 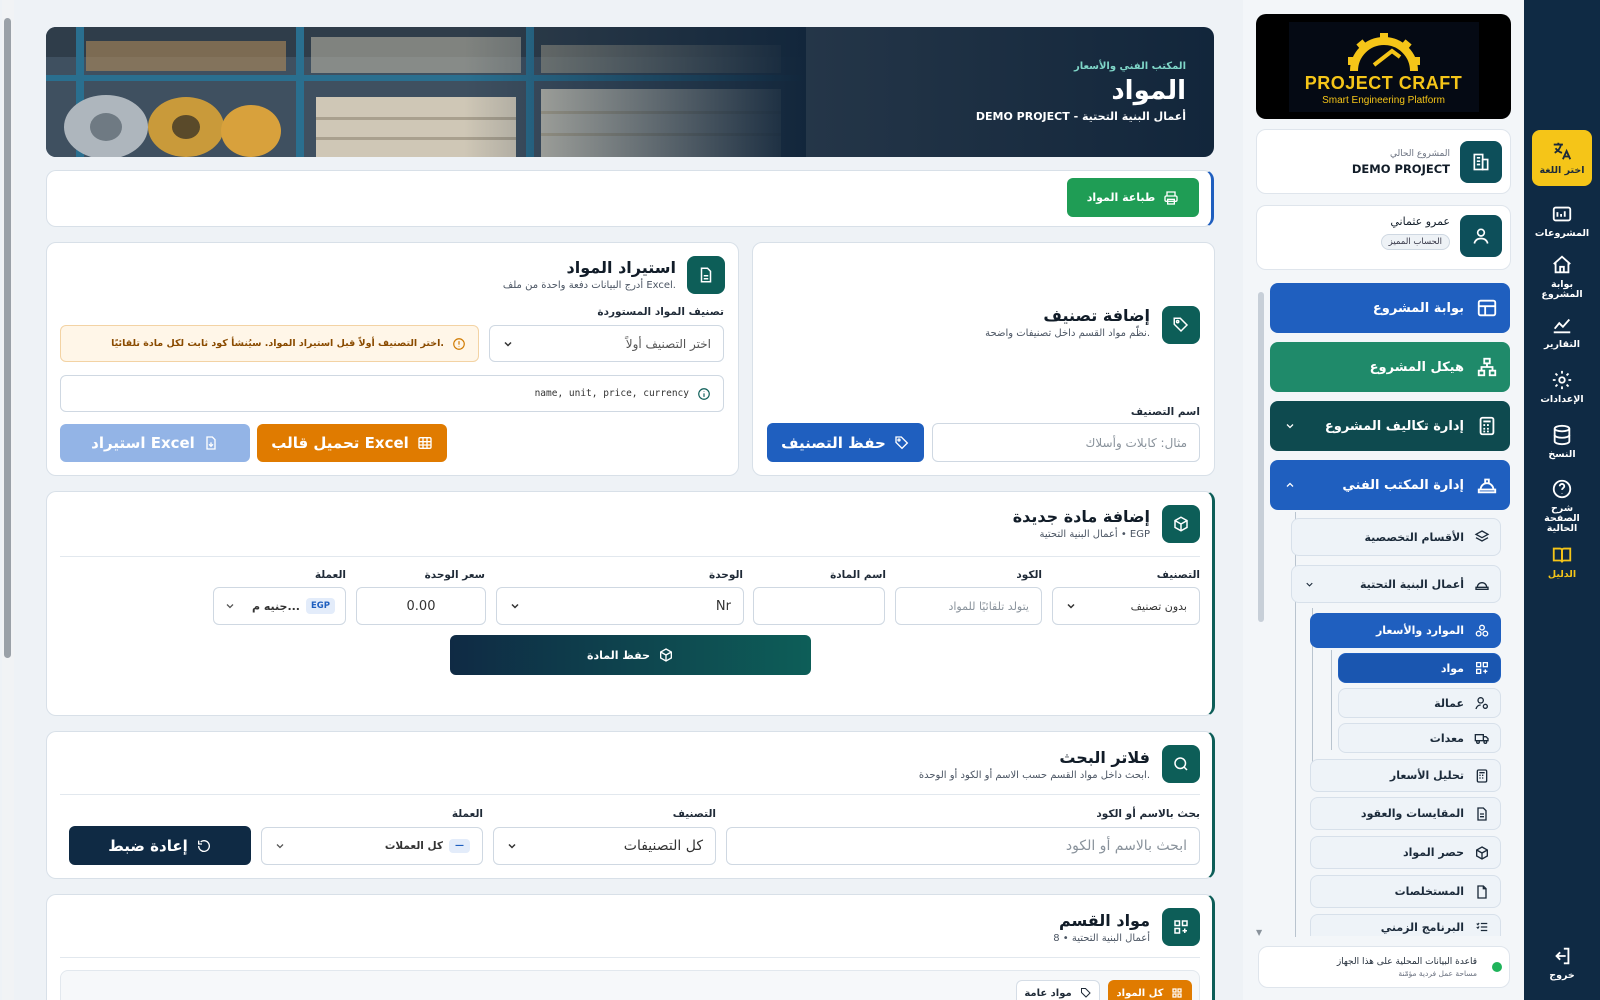 I want to click on nav-material-takeoff-label: حصر المواد, so click(x=1433, y=852).